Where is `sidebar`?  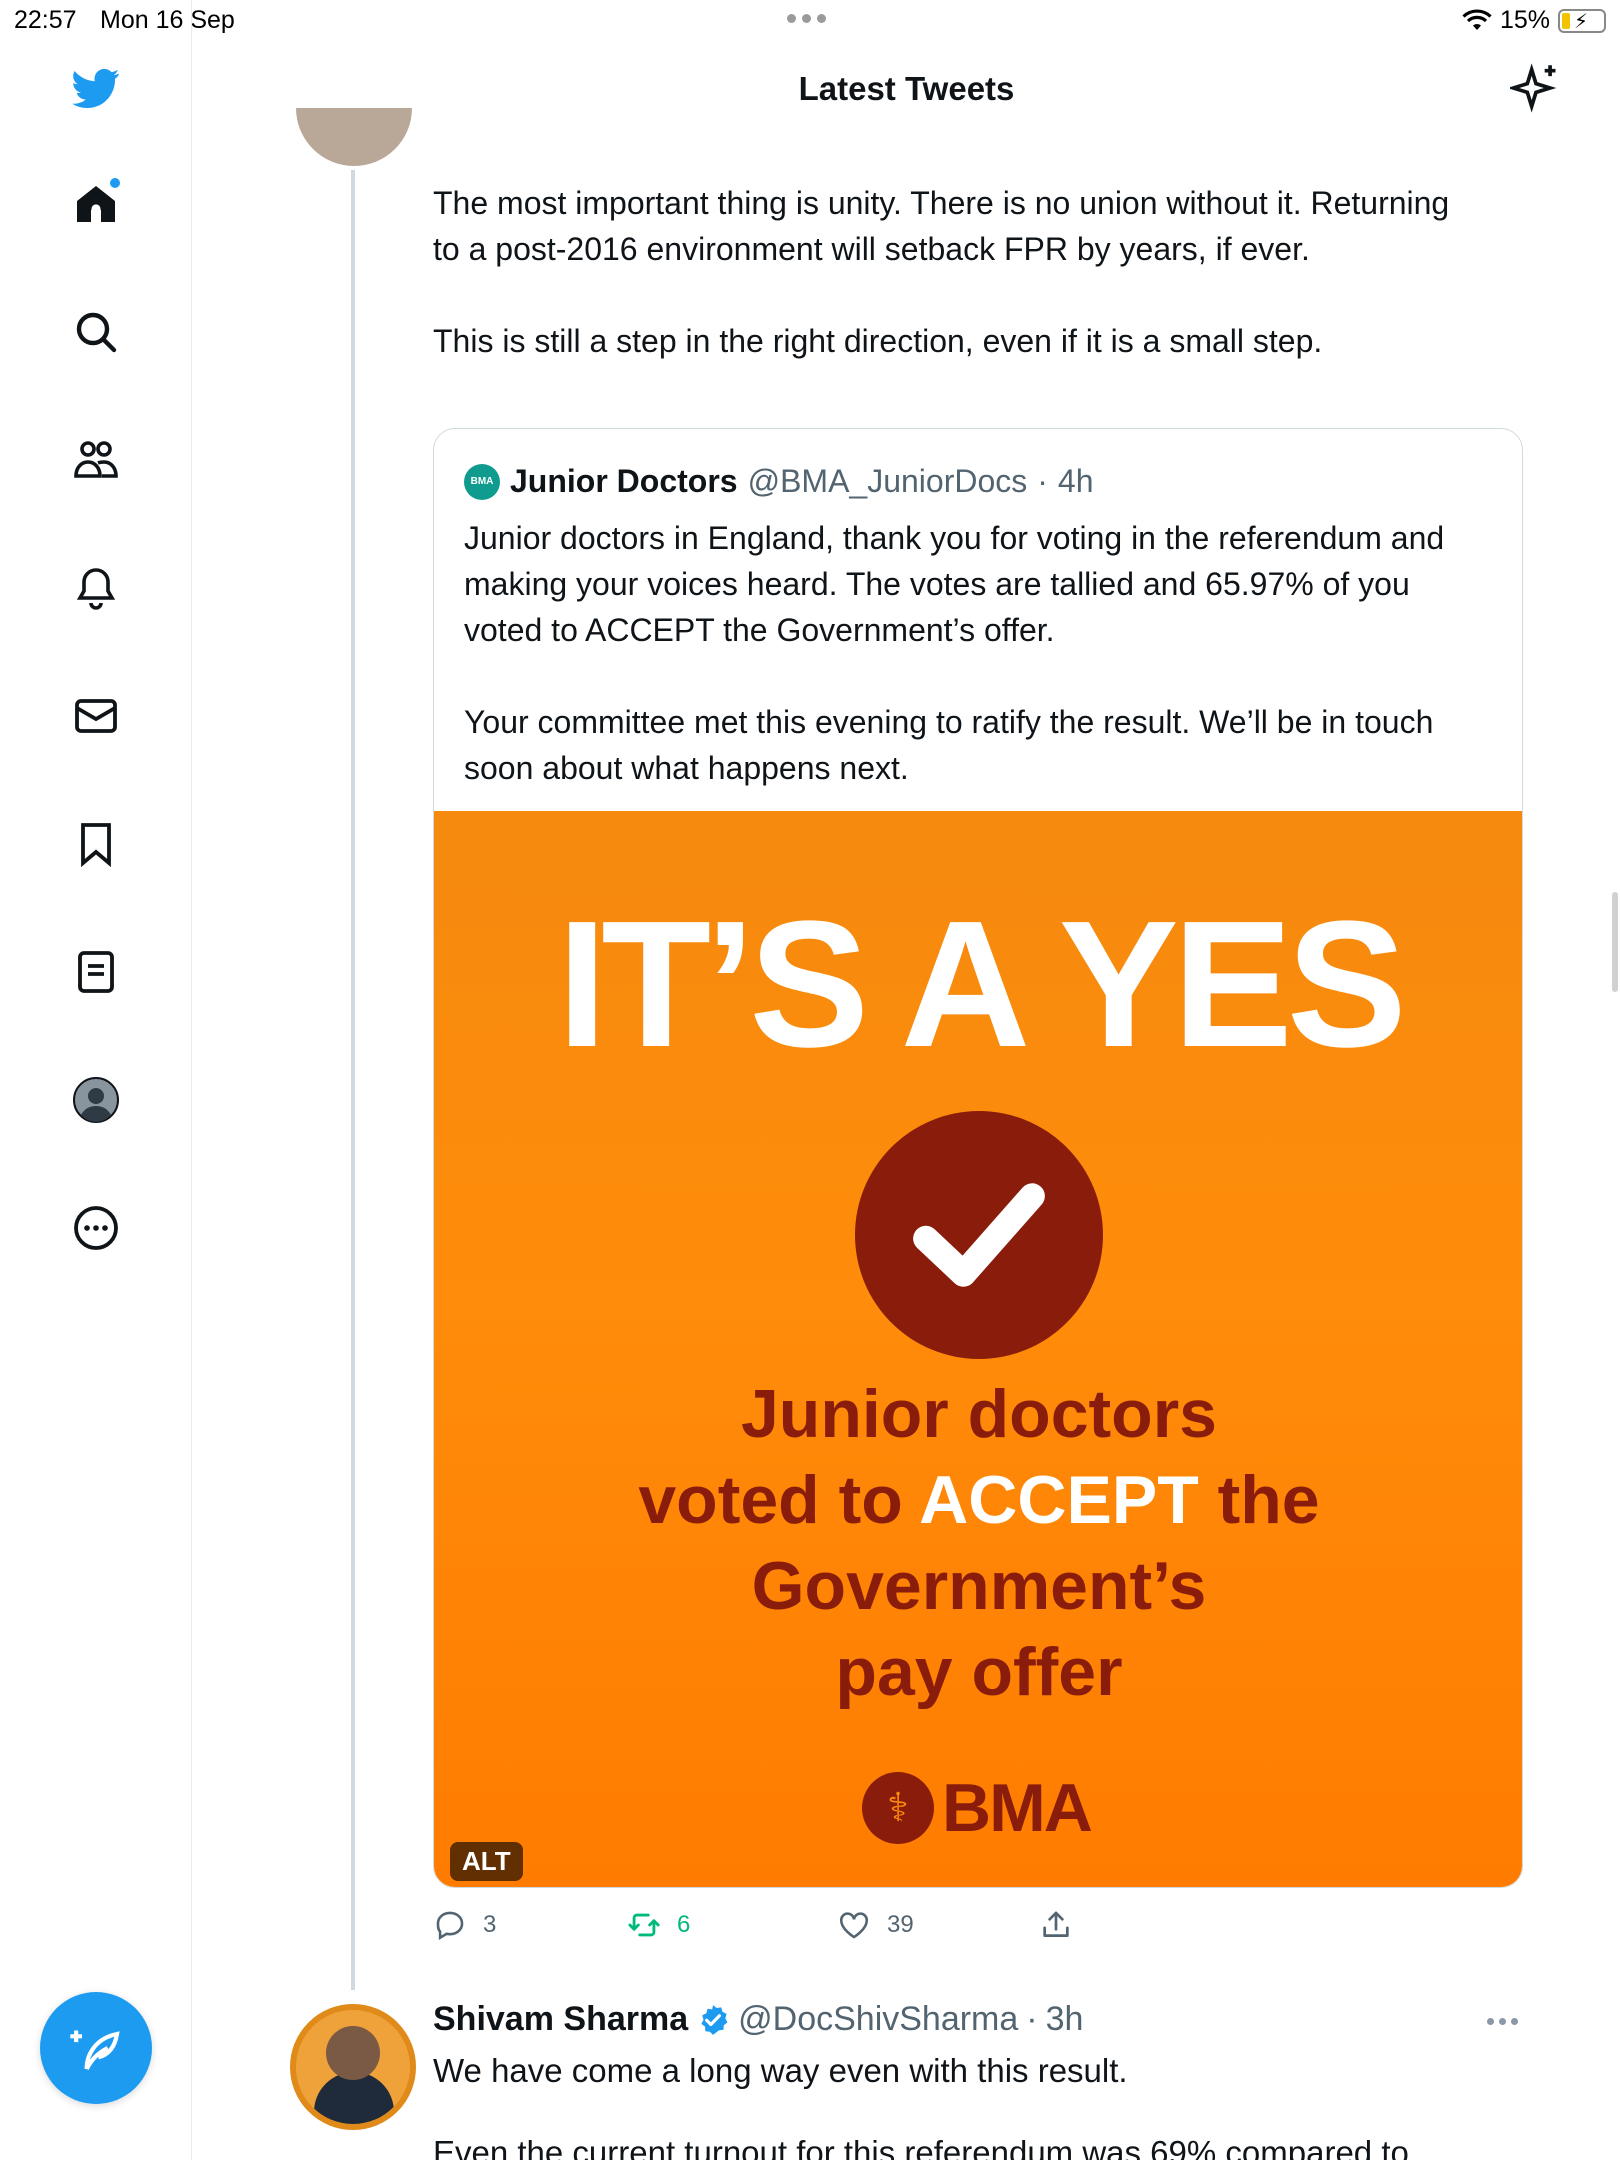
sidebar is located at coordinates (96, 1080).